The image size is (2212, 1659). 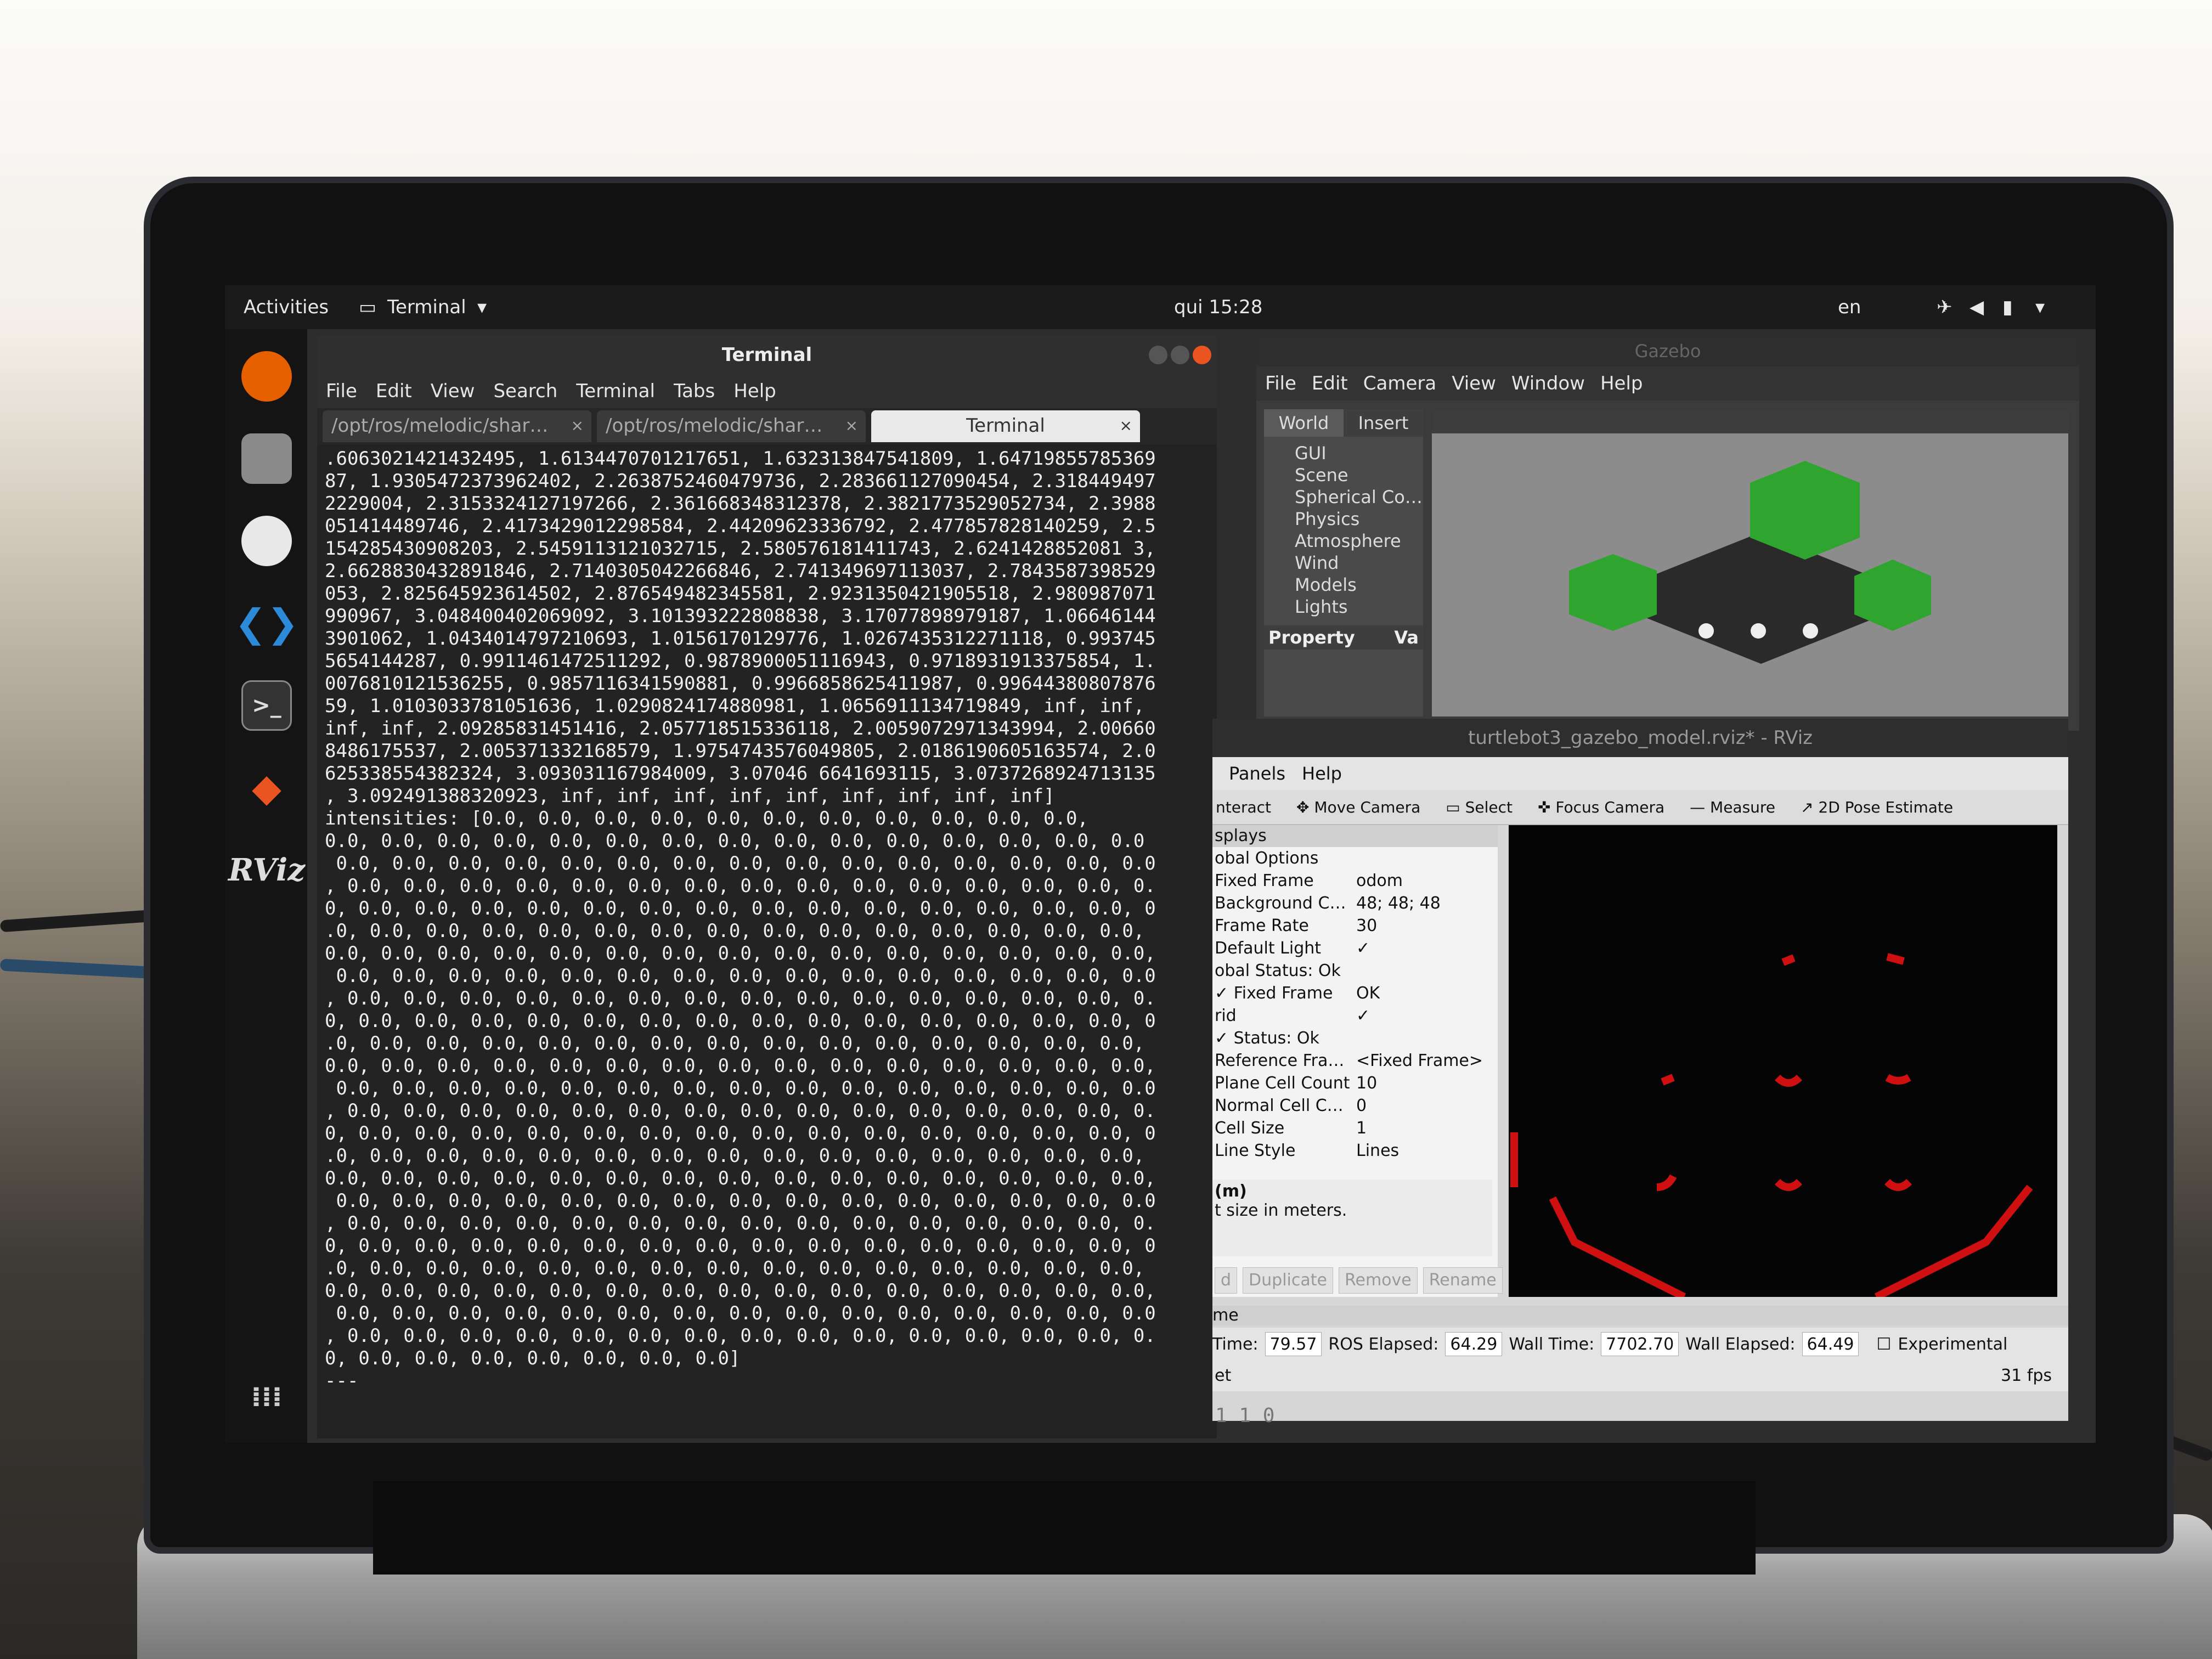 I want to click on property-row: Frame Rate 30, so click(x=1355, y=926).